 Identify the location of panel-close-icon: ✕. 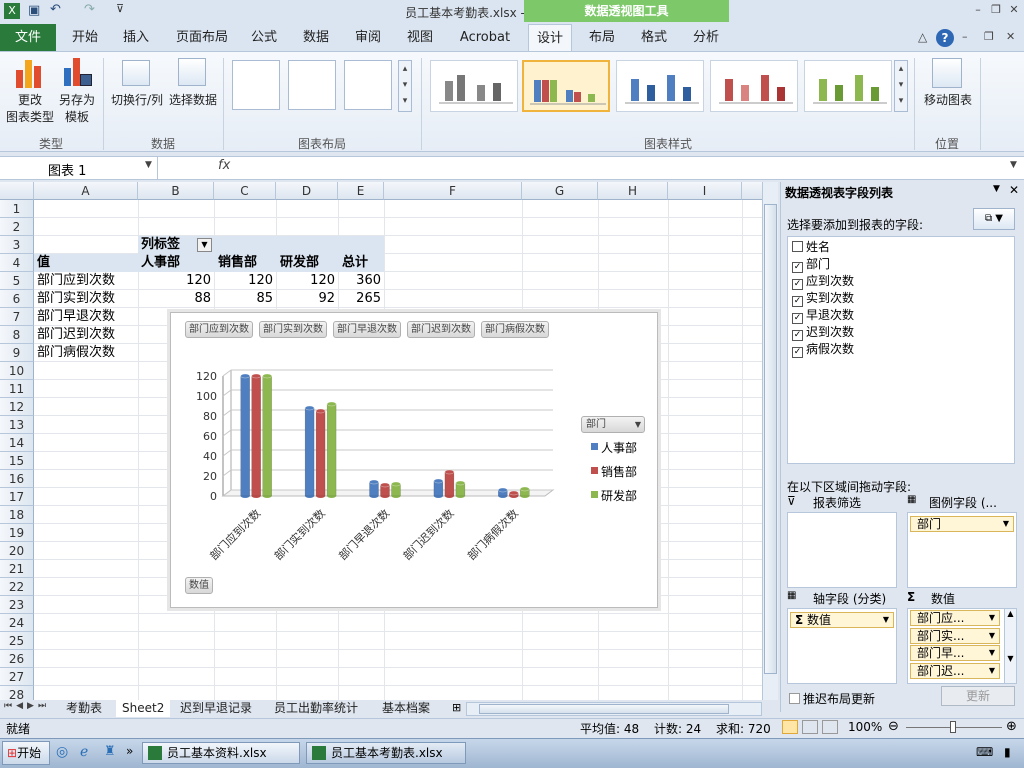
(1014, 190).